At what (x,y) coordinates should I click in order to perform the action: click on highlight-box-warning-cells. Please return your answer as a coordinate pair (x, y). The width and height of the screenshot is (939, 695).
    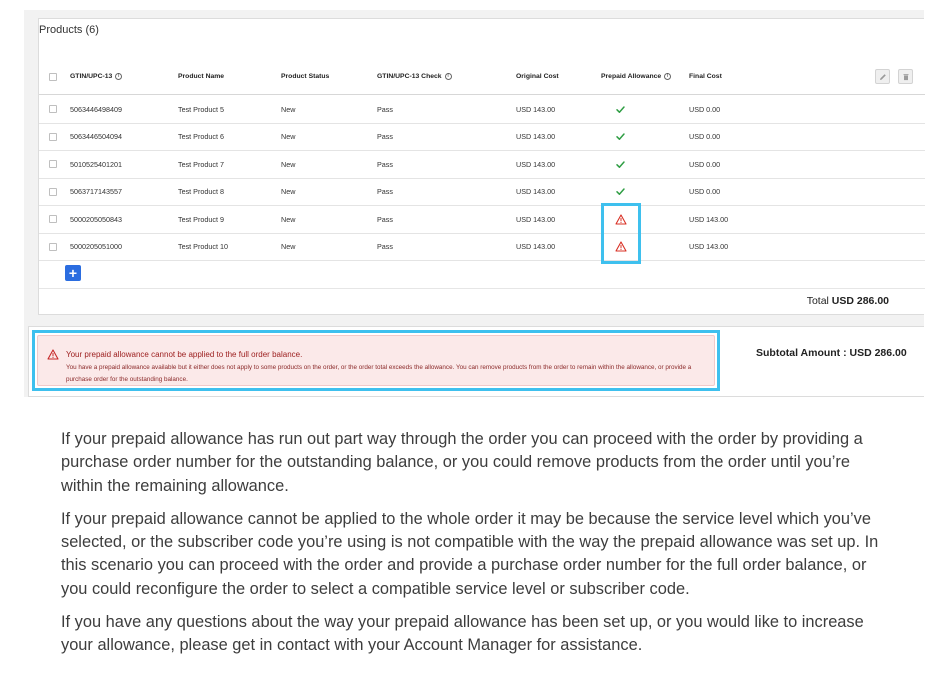
    Looking at the image, I should click on (621, 233).